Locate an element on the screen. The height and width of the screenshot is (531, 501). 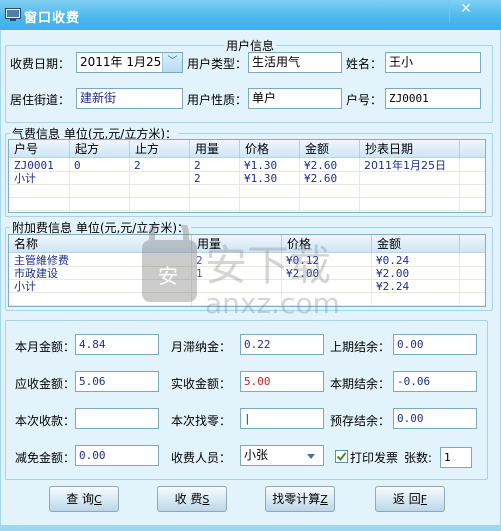
gas-fee-header: 户号 起方 止方 用量 价格 金额 抄表日期 is located at coordinates (247, 149).